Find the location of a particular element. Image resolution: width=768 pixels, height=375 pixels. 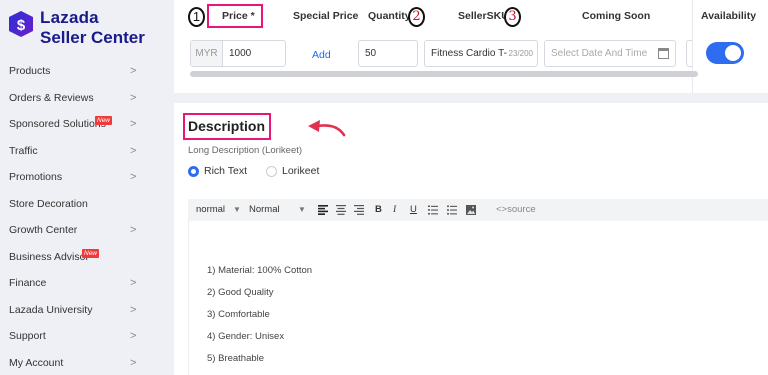

column-header-special-price: Special Price is located at coordinates (326, 16).